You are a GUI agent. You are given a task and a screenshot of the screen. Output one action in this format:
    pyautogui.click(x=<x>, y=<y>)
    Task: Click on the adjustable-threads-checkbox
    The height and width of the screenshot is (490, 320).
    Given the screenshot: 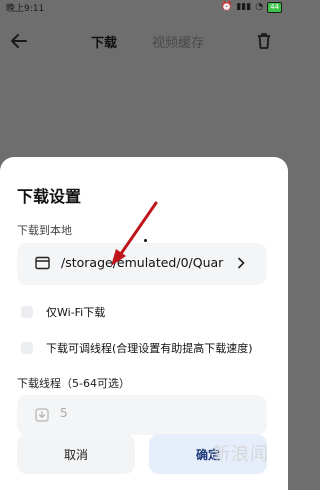 What is the action you would take?
    pyautogui.click(x=27, y=348)
    